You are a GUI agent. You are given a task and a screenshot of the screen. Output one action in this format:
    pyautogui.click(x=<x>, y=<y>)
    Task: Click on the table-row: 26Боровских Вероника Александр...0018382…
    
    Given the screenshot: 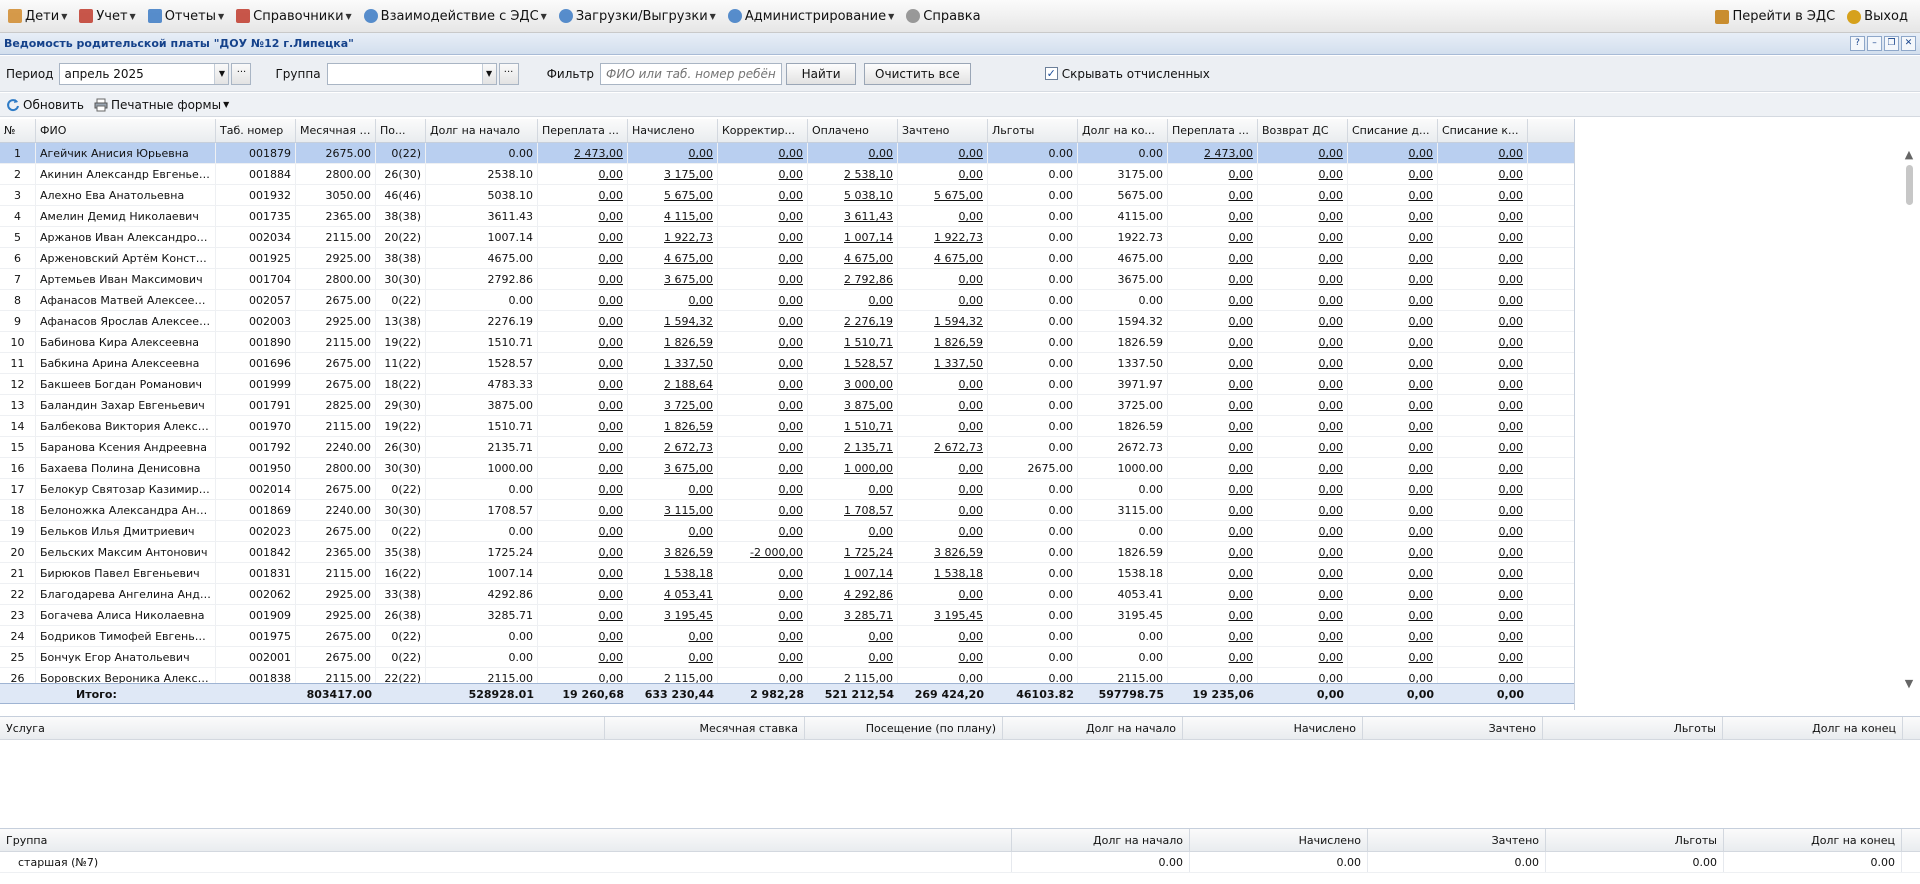 What is the action you would take?
    pyautogui.click(x=787, y=675)
    